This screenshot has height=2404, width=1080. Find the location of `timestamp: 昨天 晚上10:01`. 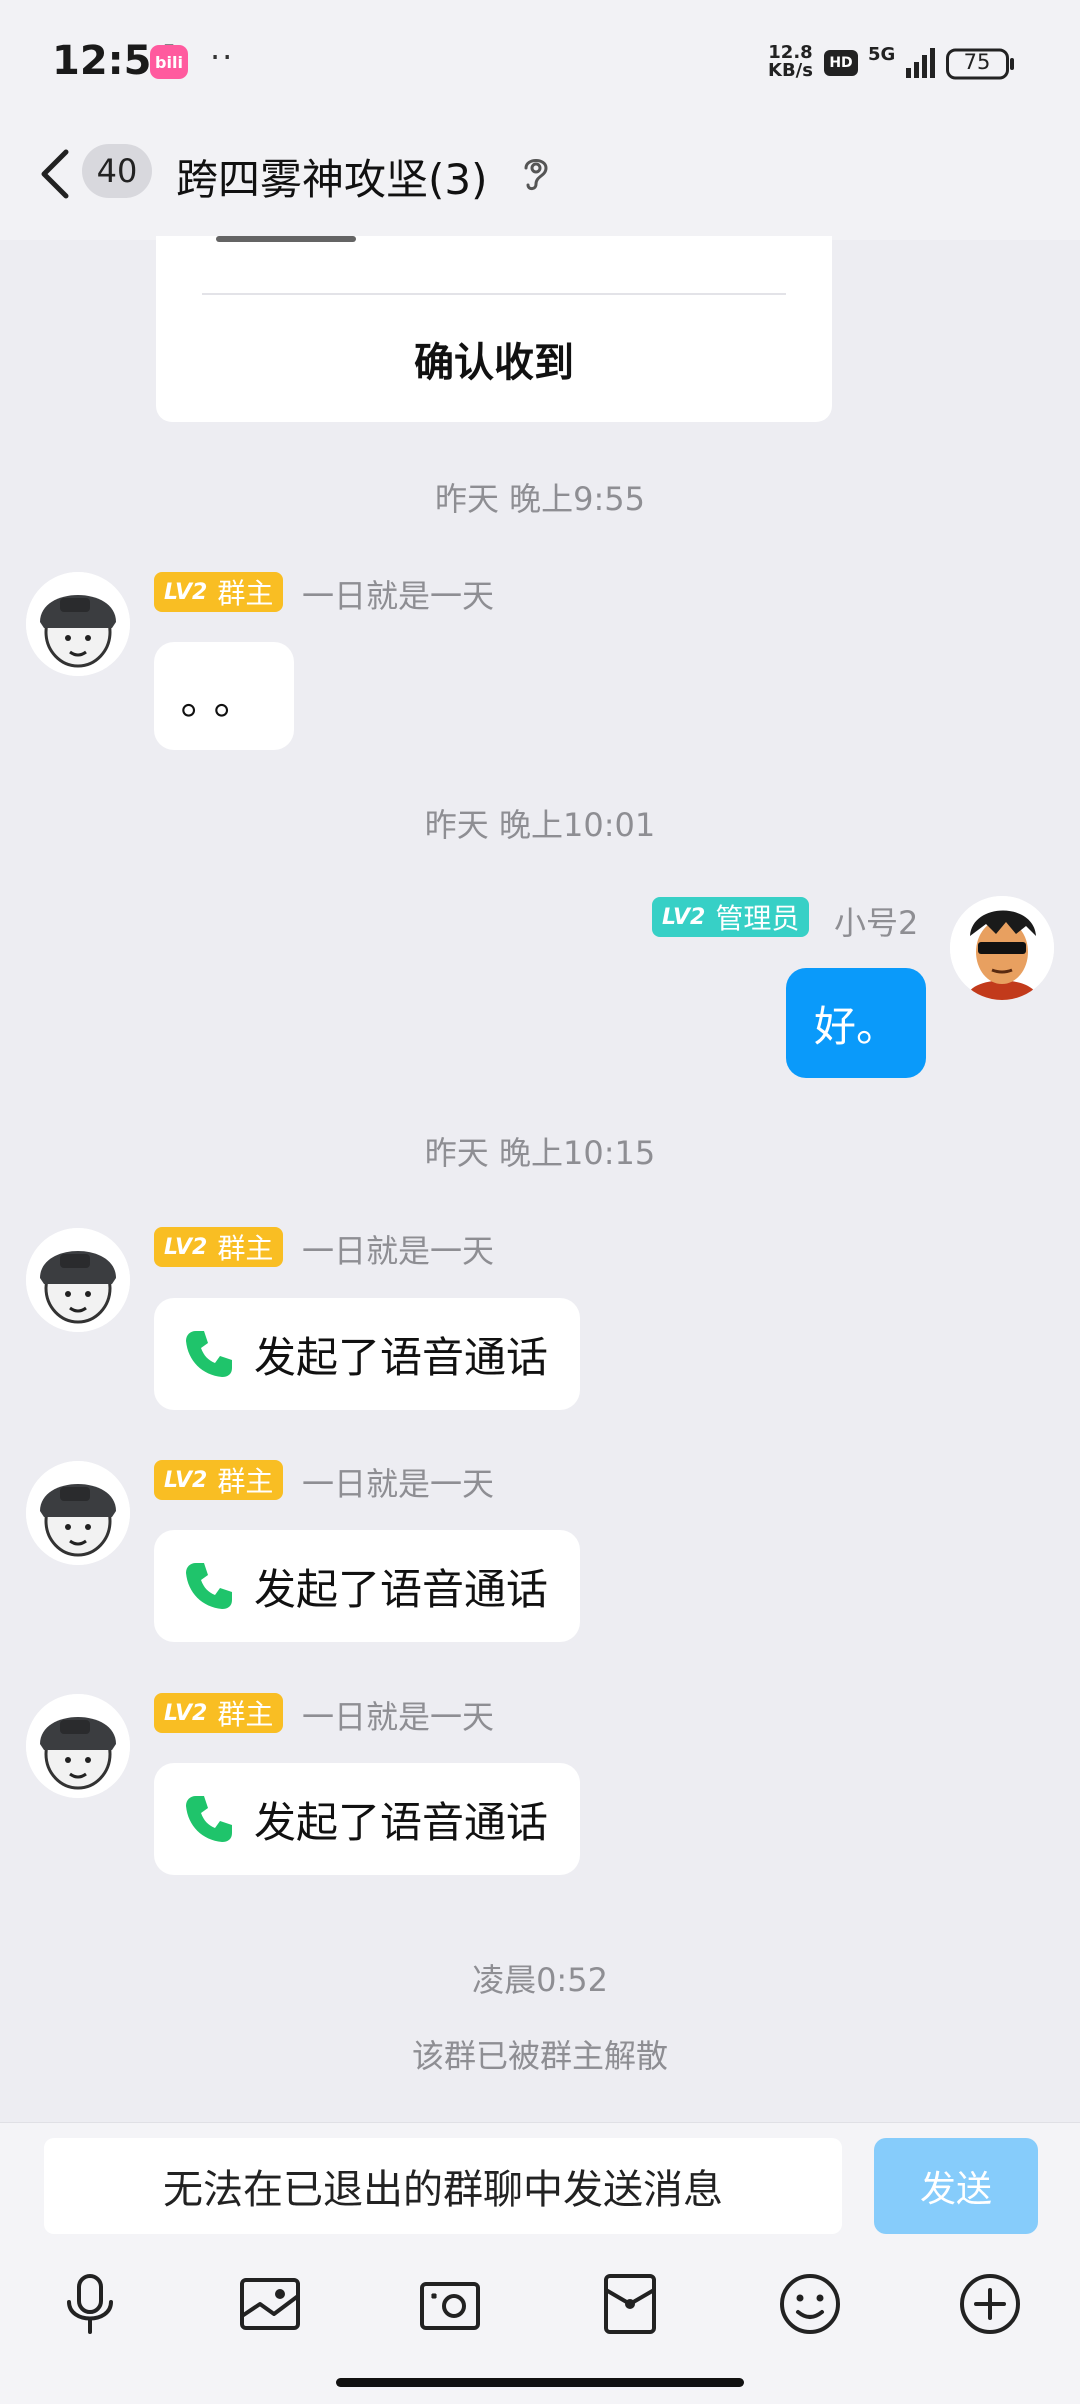

timestamp: 昨天 晚上10:01 is located at coordinates (540, 825).